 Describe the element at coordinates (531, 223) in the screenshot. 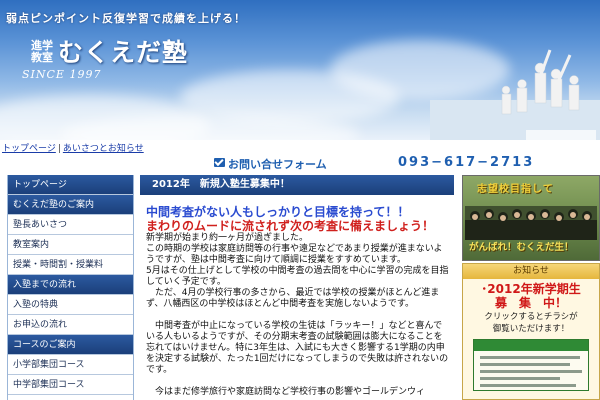

I see `students-group-photo` at that location.